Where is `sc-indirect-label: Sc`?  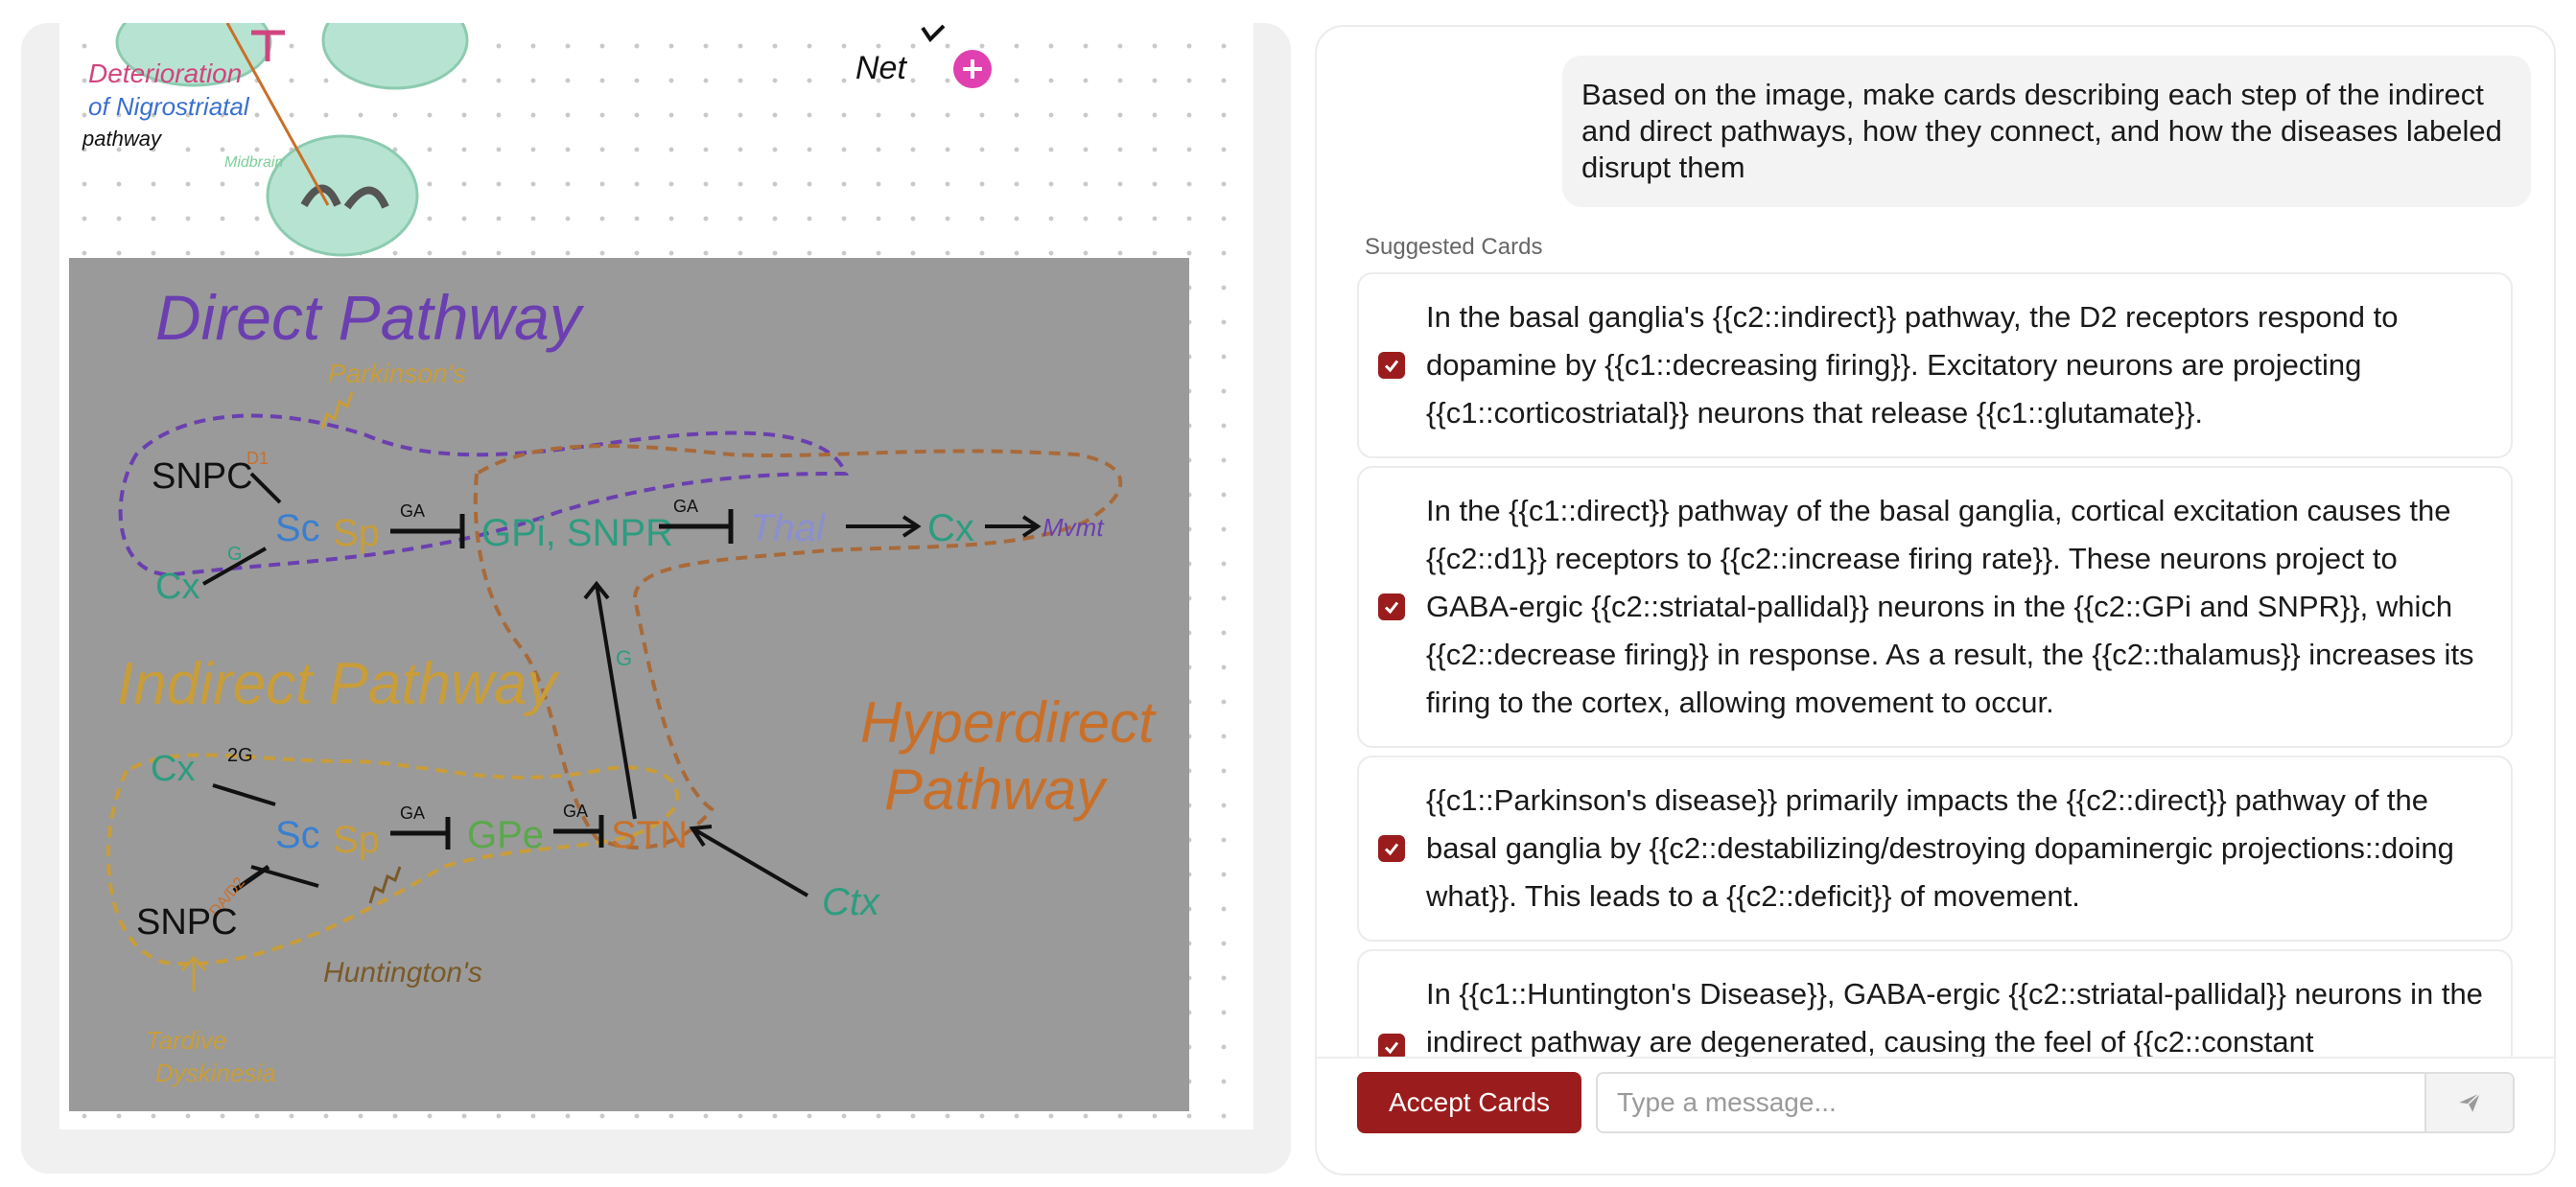
sc-indirect-label: Sc is located at coordinates (297, 835).